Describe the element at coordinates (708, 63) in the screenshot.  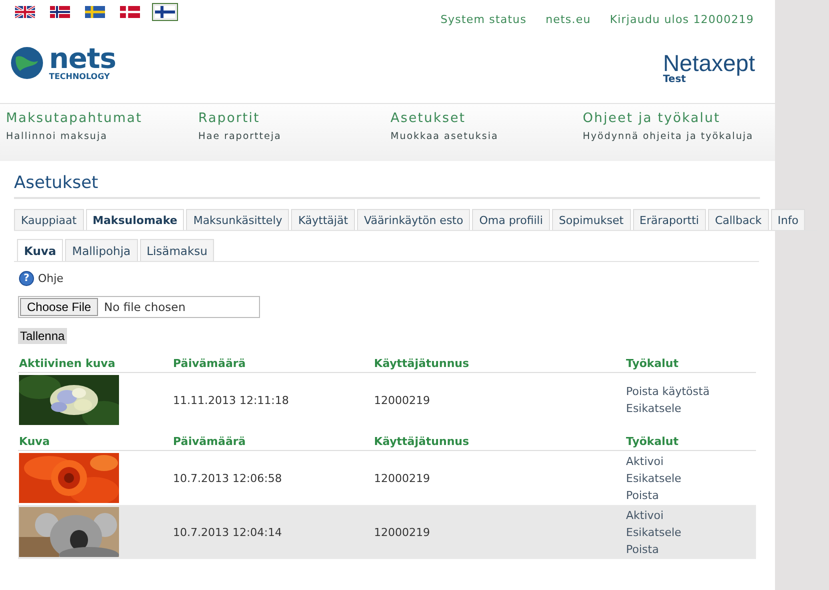
I see `product-name: Netaxept` at that location.